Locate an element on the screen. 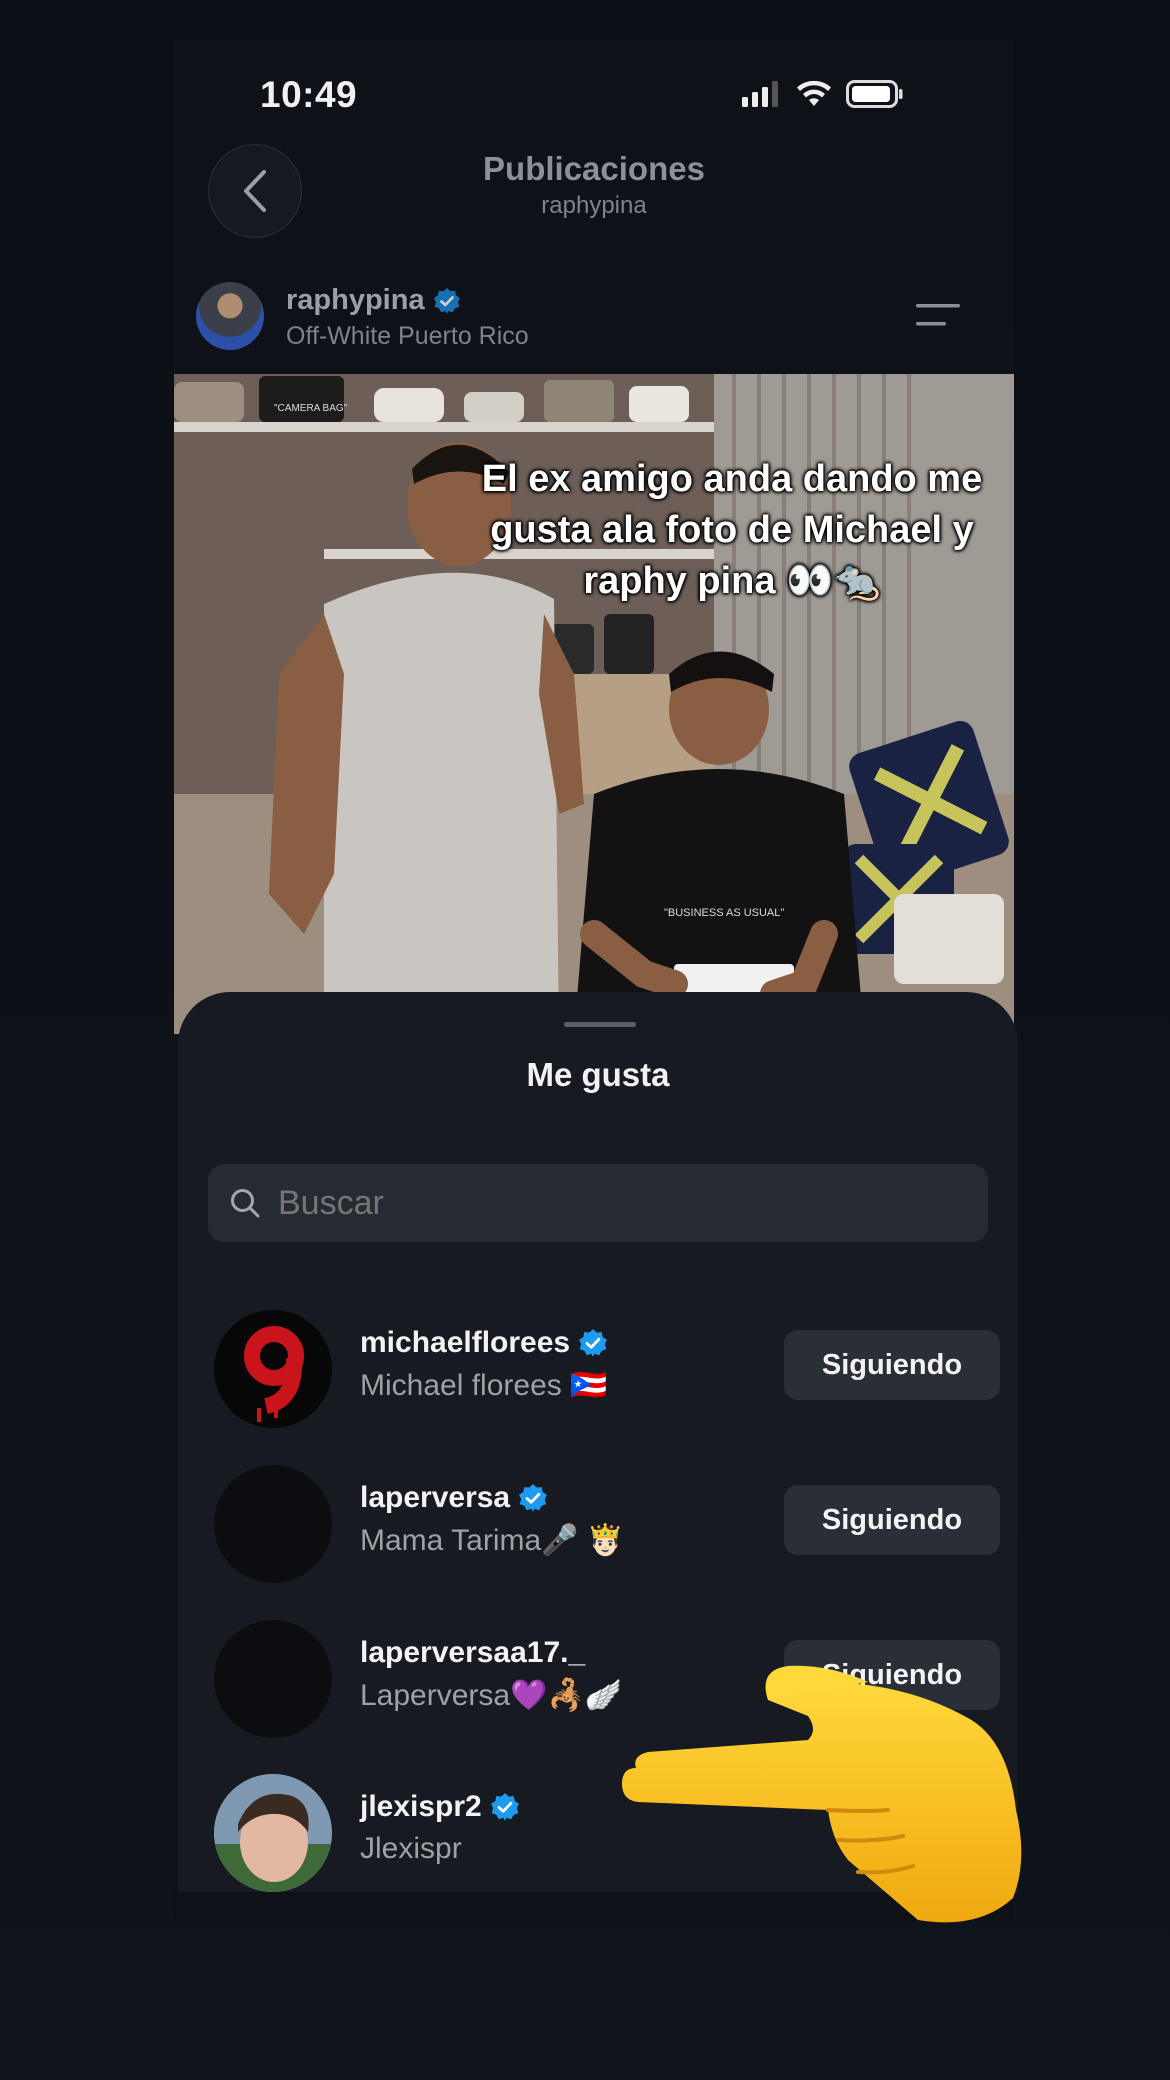 This screenshot has width=1170, height=2080. list-item-username-row: jlexispr2 is located at coordinates (440, 1807).